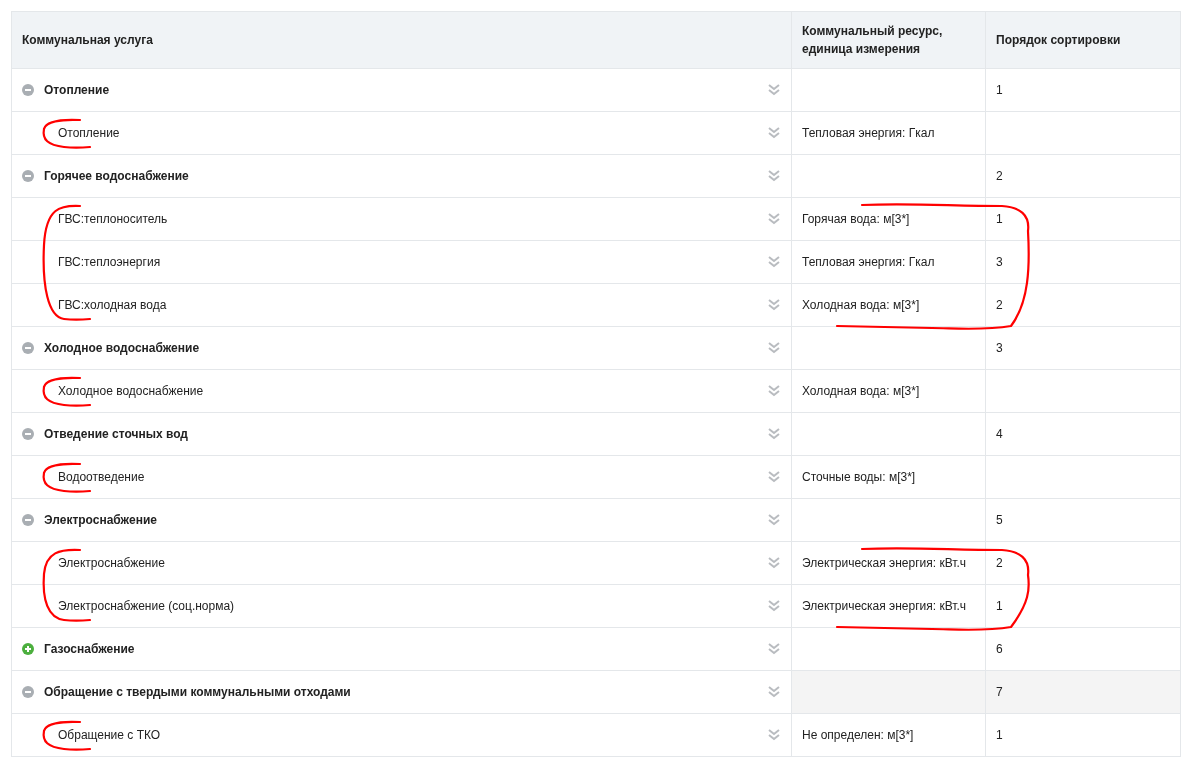 Image resolution: width=1189 pixels, height=770 pixels. What do you see at coordinates (28, 649) in the screenshot?
I see `expand-icon` at bounding box center [28, 649].